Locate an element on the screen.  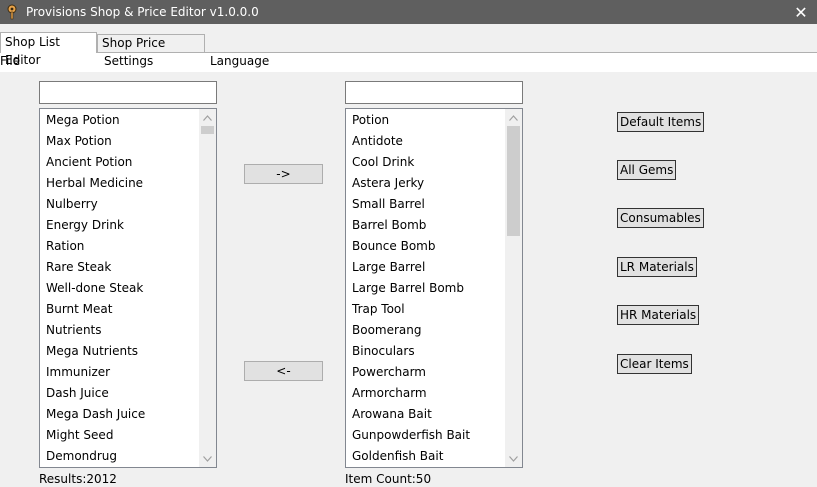
list-item: Cool Drink is located at coordinates (428, 163).